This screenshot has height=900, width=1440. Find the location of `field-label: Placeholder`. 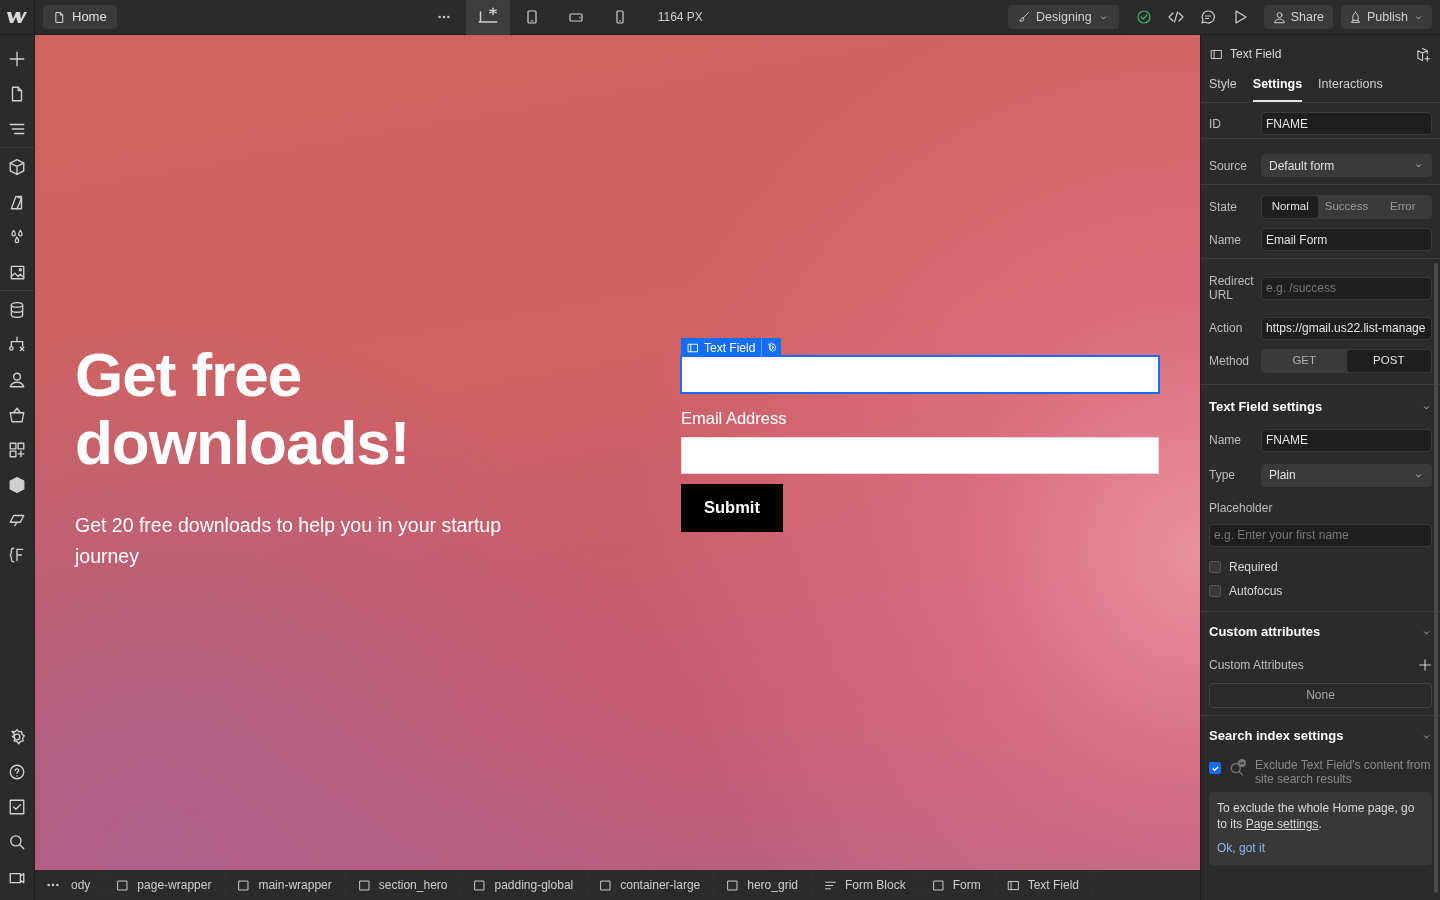

field-label: Placeholder is located at coordinates (1241, 508).